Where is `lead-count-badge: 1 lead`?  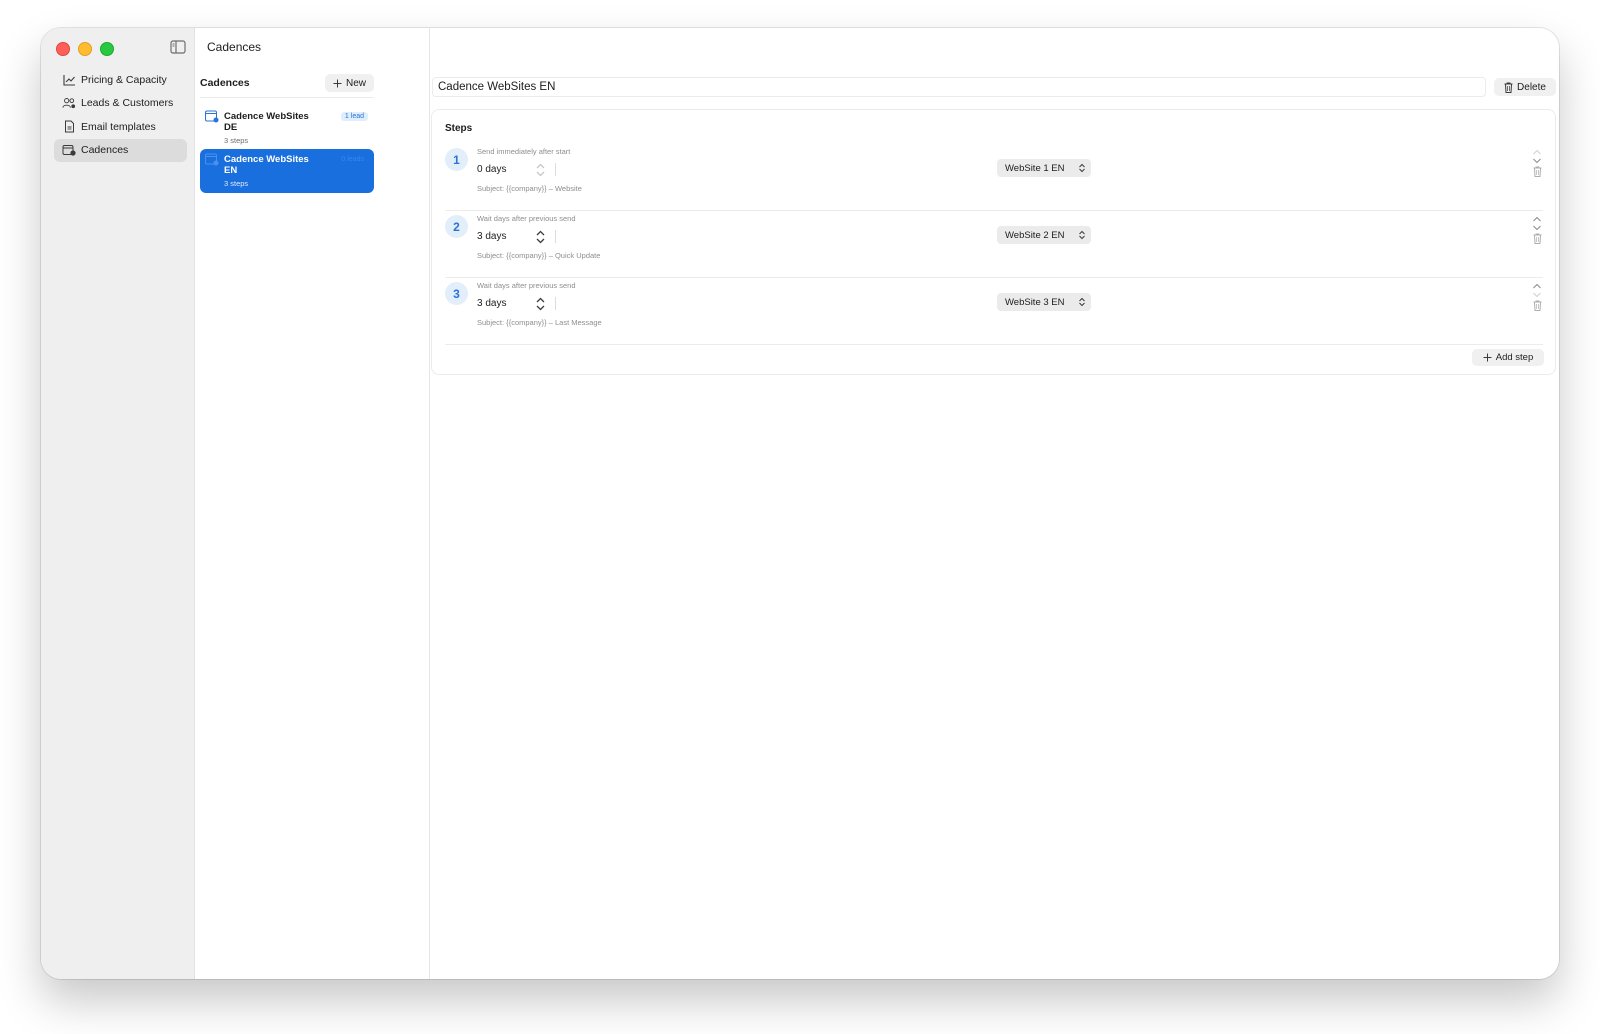 lead-count-badge: 1 lead is located at coordinates (354, 116).